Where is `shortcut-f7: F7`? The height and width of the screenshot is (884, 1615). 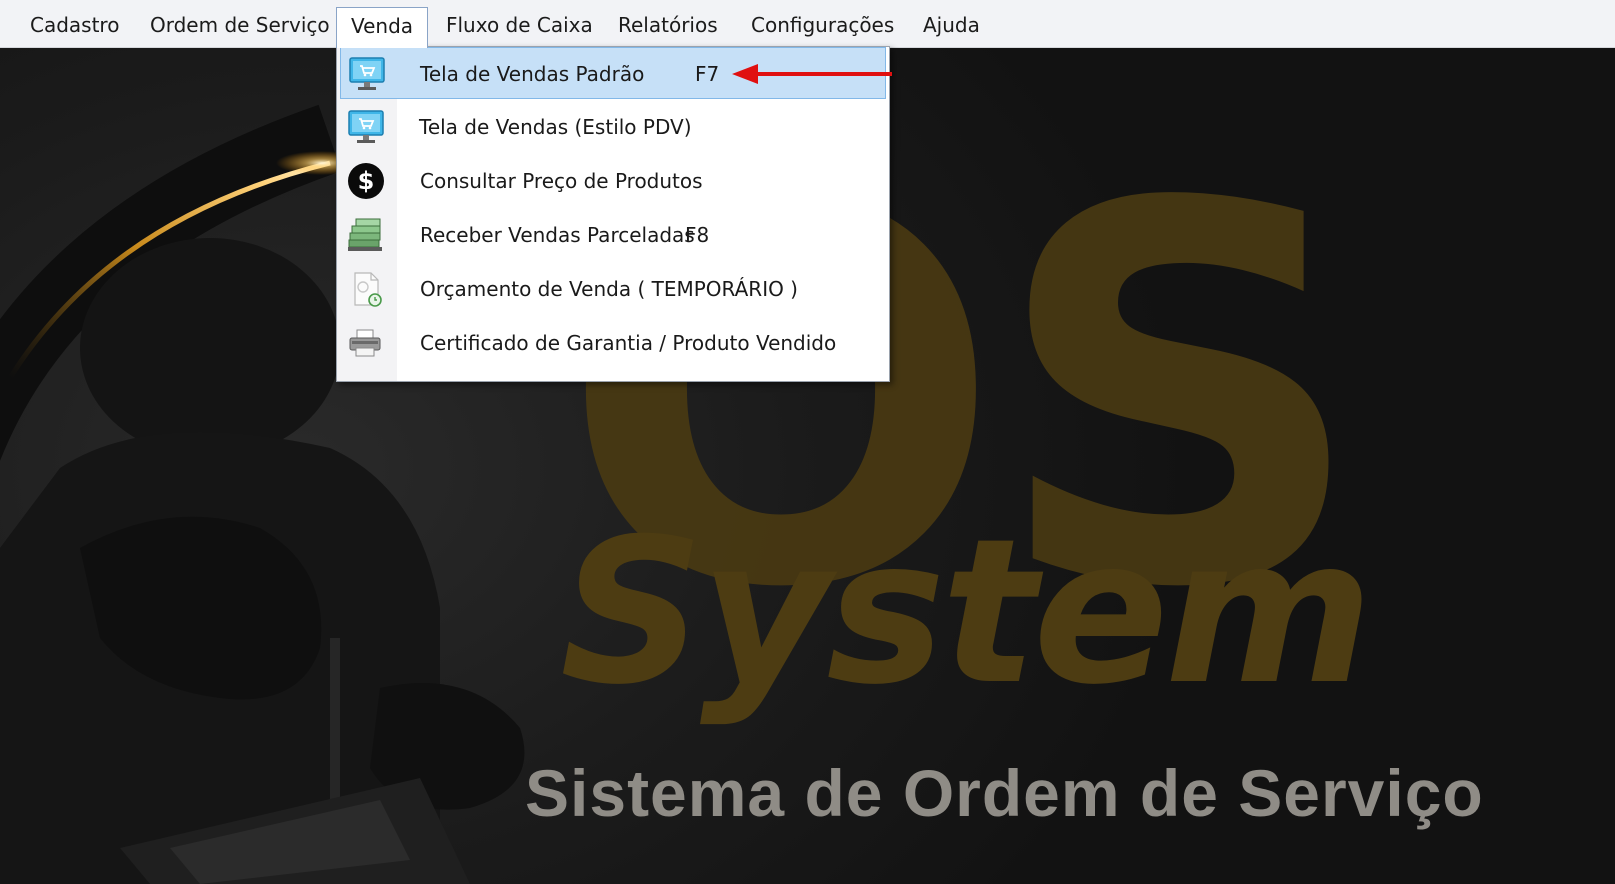
shortcut-f7: F7 is located at coordinates (707, 74).